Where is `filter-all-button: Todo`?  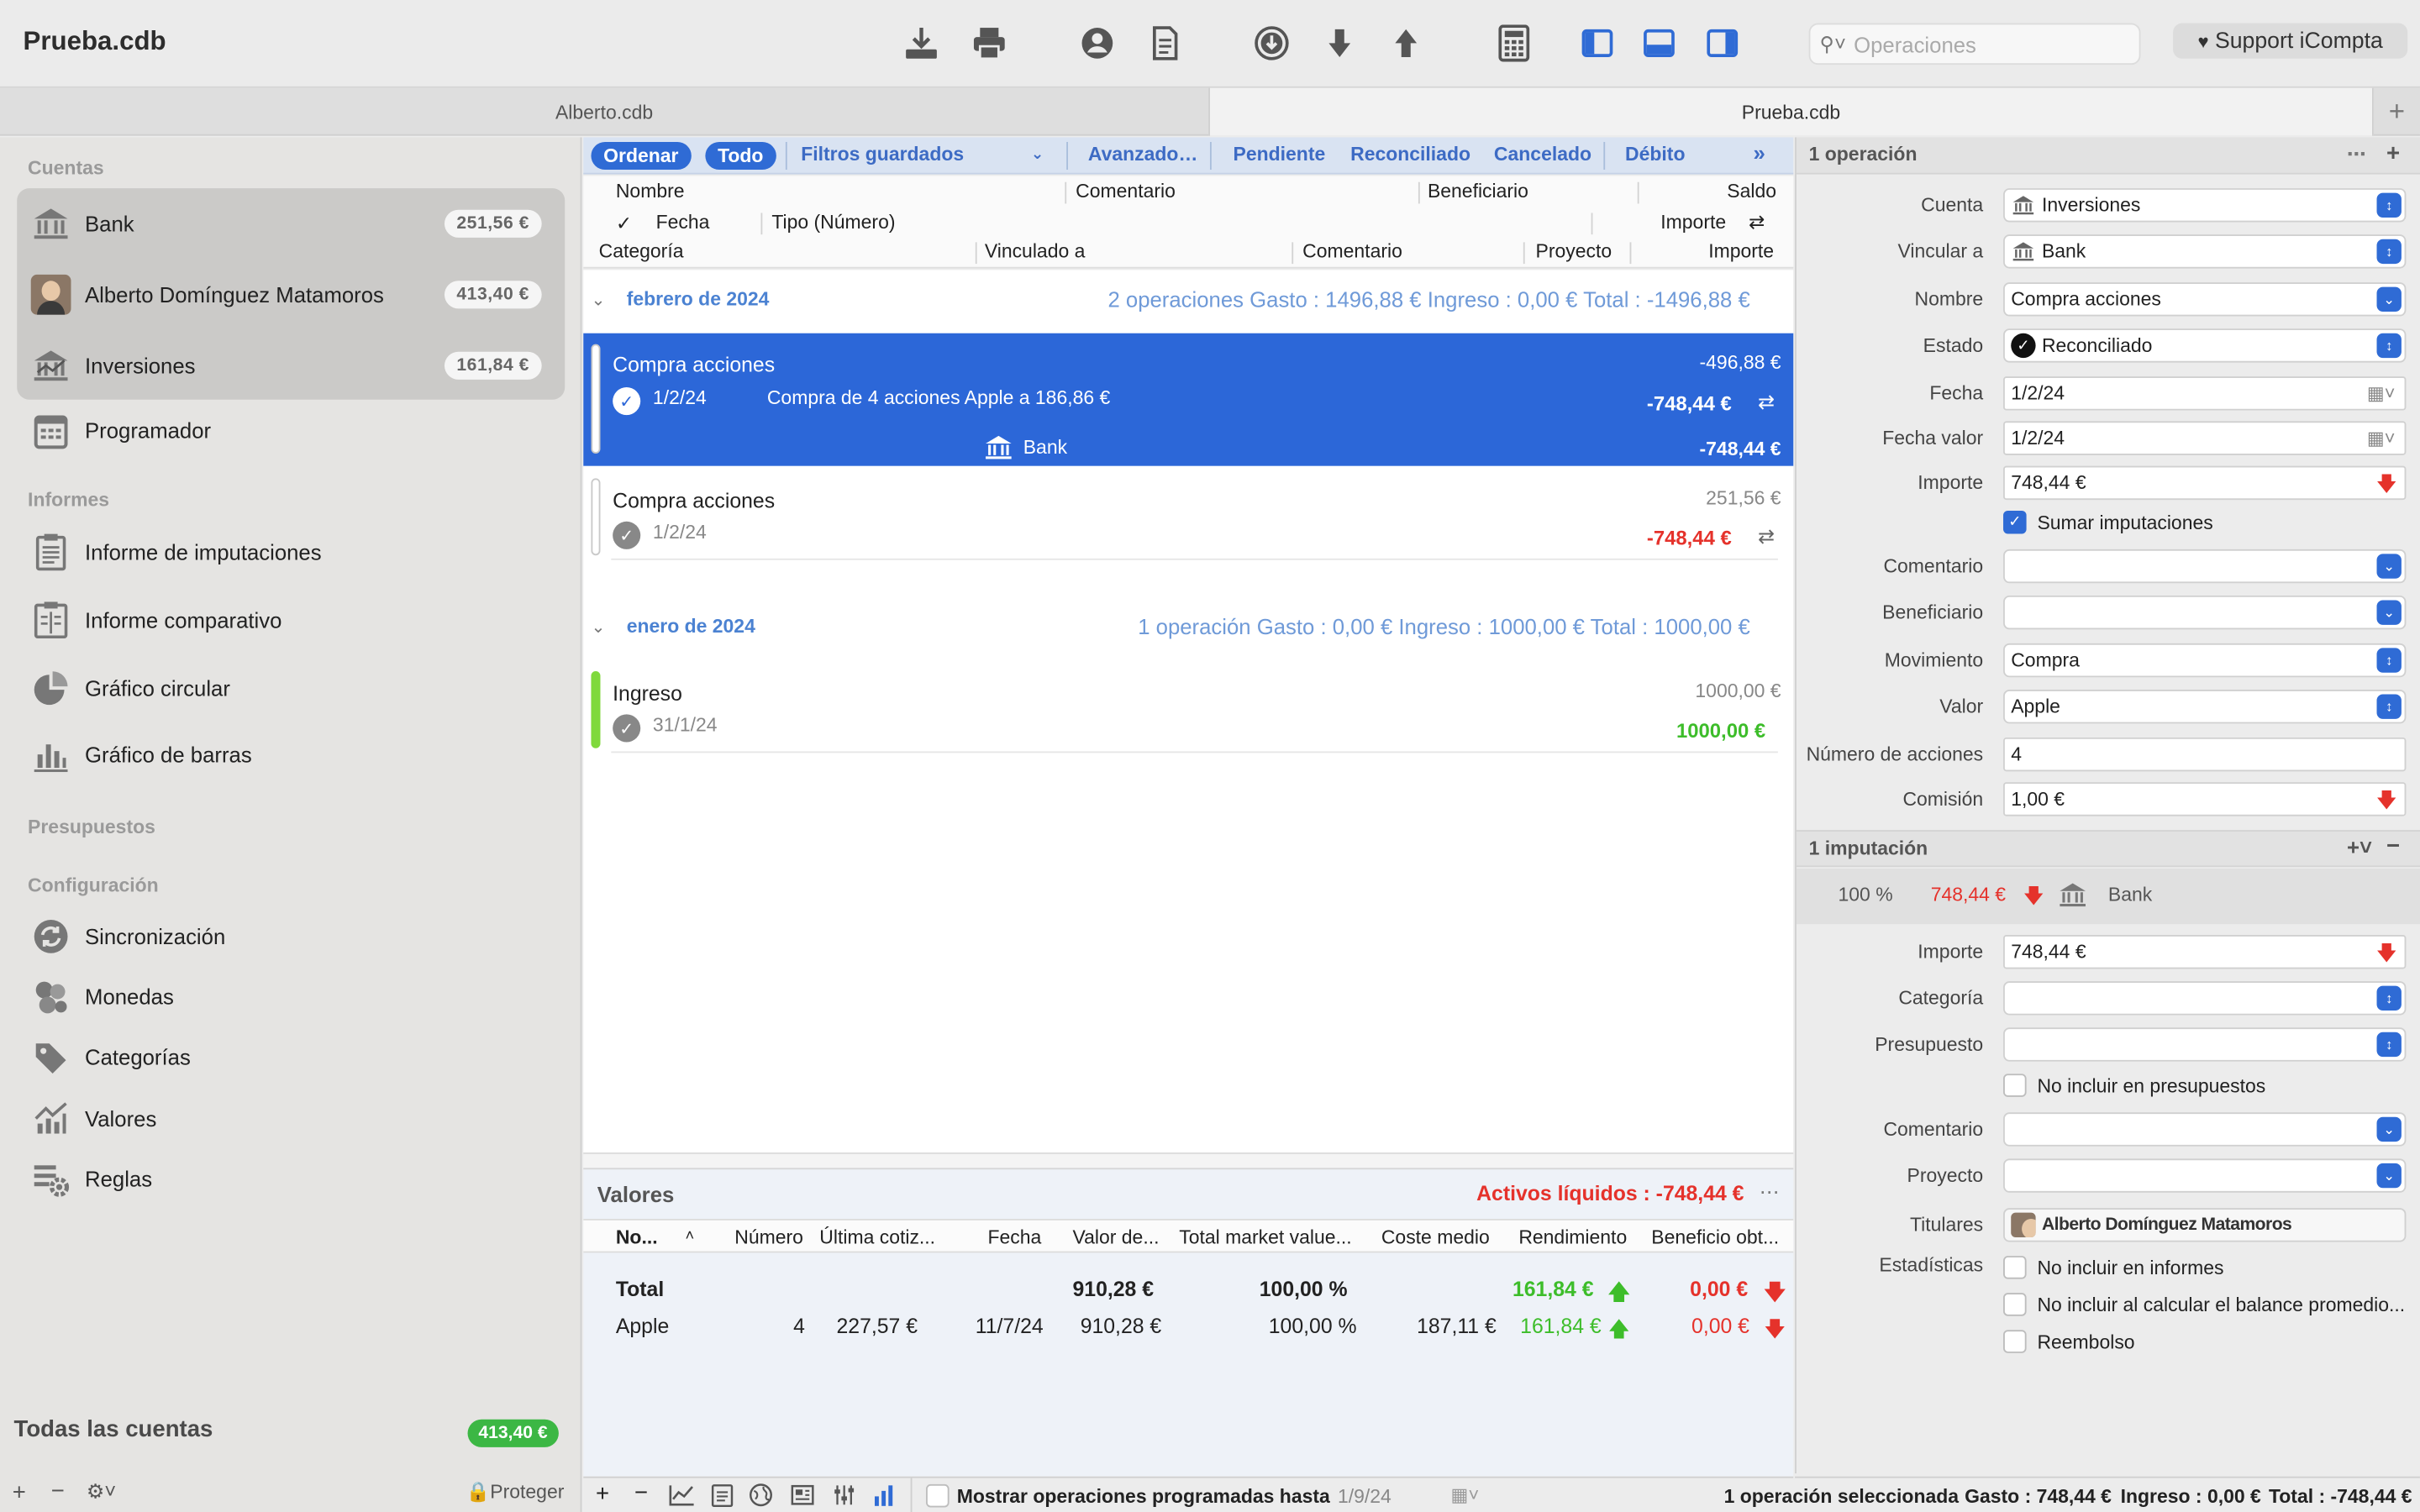
filter-all-button: Todo is located at coordinates (740, 156).